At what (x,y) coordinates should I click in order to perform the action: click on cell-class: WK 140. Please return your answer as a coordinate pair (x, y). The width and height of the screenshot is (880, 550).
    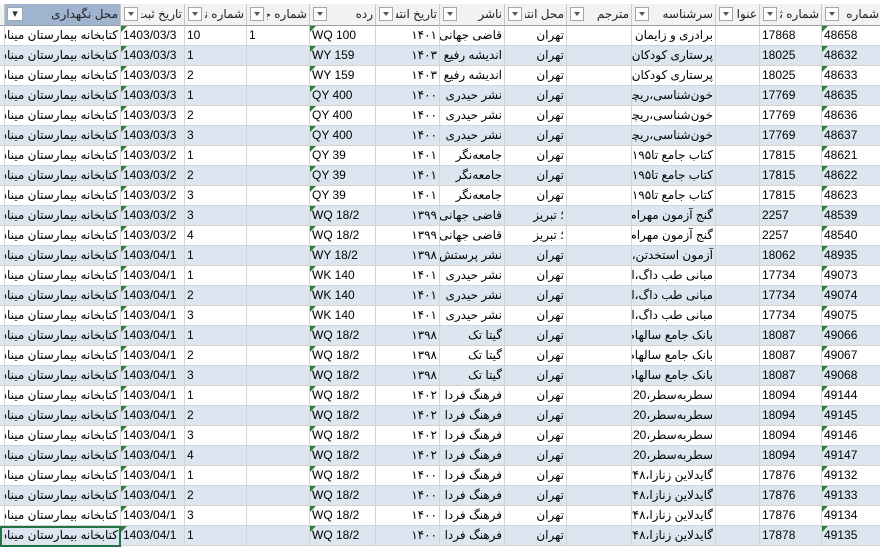
    Looking at the image, I should click on (343, 316).